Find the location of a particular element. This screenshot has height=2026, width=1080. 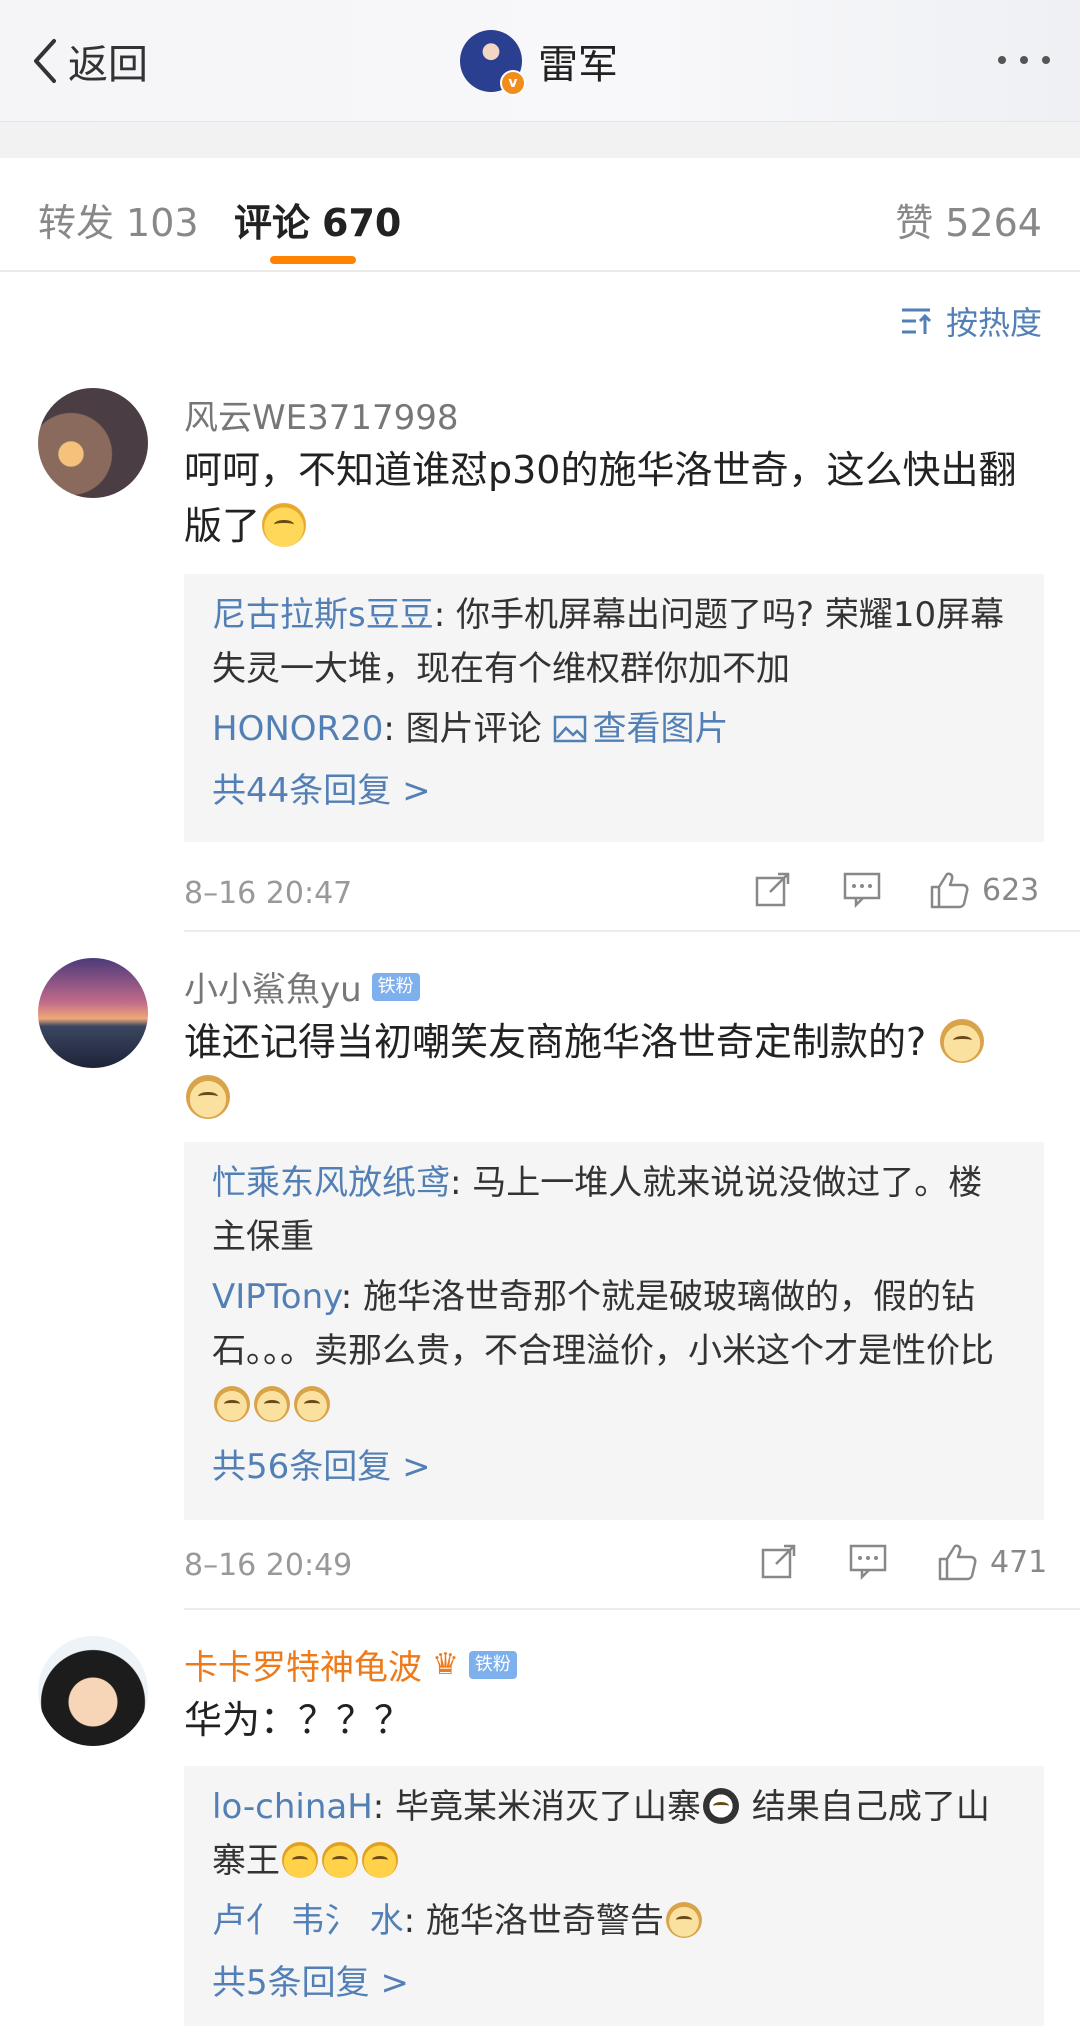

comment-meta: 8–16 20:49 471 is located at coordinates (615, 1567).